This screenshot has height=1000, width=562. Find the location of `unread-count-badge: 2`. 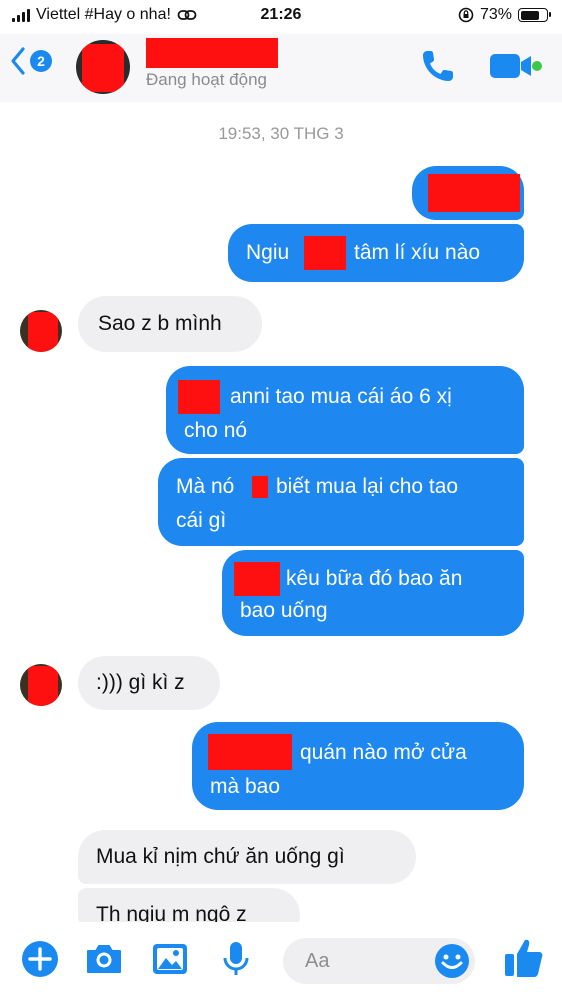

unread-count-badge: 2 is located at coordinates (41, 61).